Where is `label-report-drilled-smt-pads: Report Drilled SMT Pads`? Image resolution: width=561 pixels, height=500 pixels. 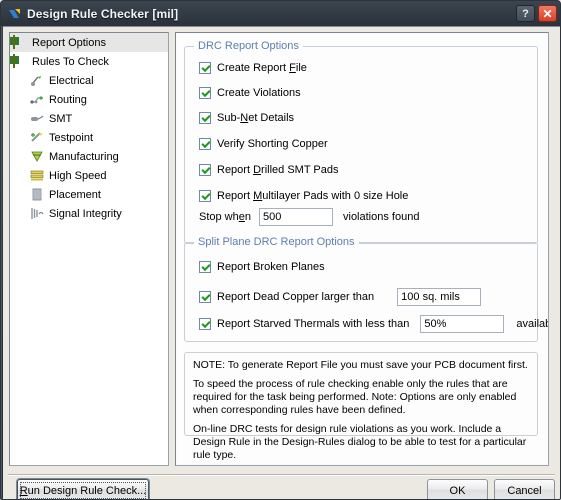
label-report-drilled-smt-pads: Report Drilled SMT Pads is located at coordinates (278, 170).